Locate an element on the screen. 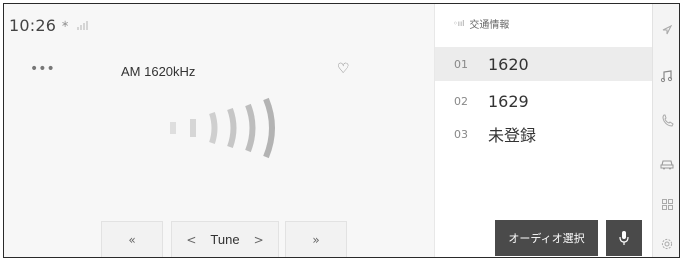 This screenshot has height=261, width=683. preset-label: 未登録 is located at coordinates (512, 135).